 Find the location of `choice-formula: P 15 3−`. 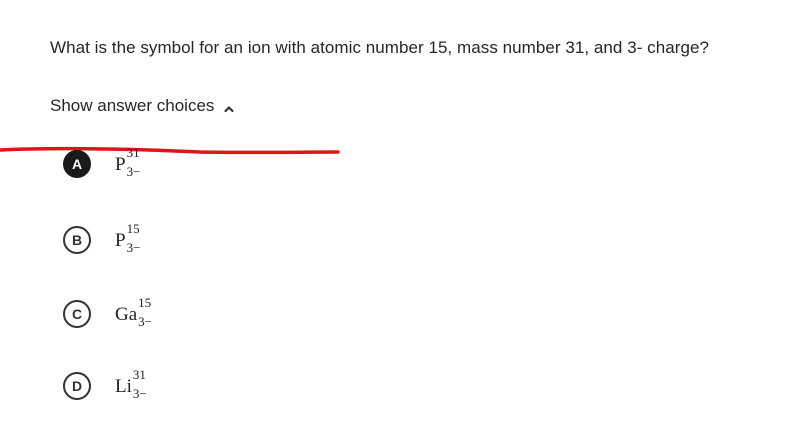

choice-formula: P 15 3− is located at coordinates (128, 238).